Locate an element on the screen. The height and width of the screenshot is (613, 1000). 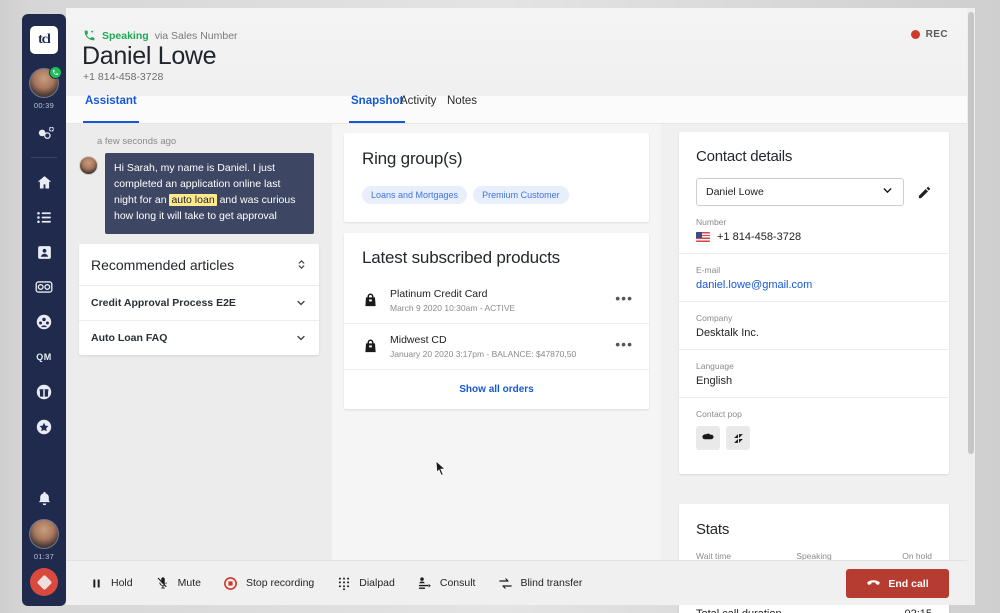
contact-field-number: Number +1 814-458-3728 is located at coordinates (814, 230).